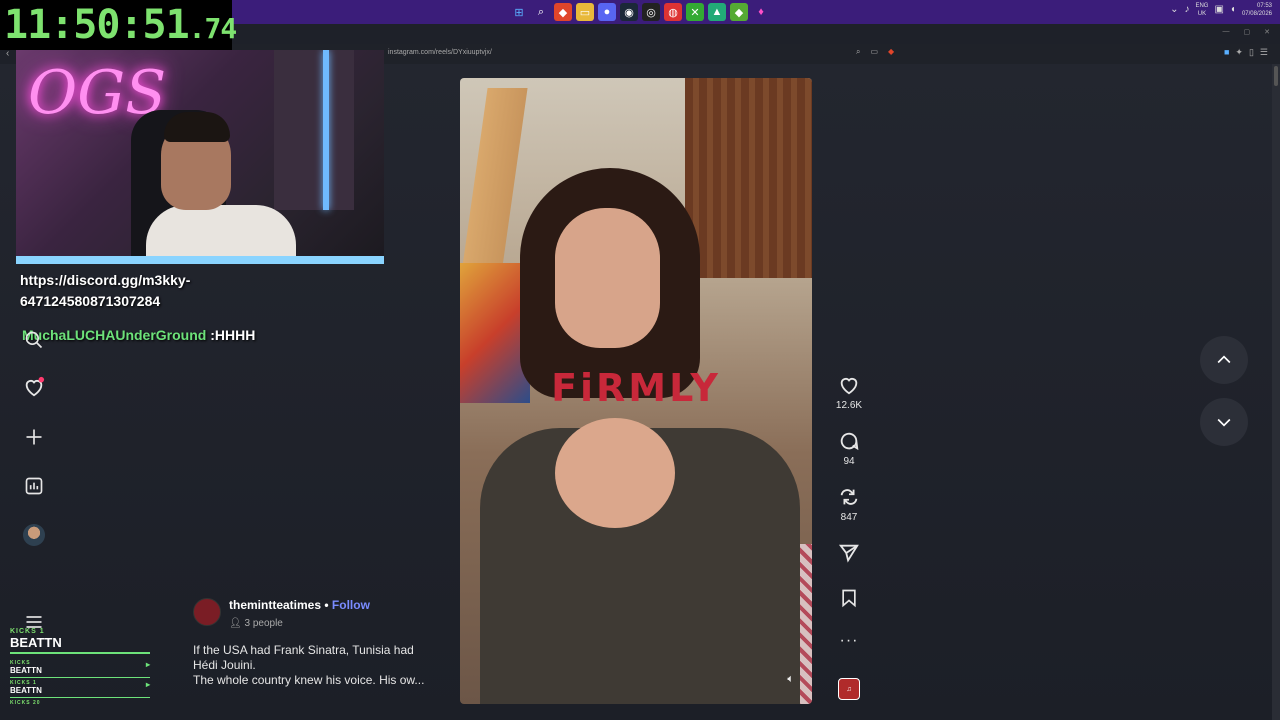 Image resolution: width=1280 pixels, height=720 pixels. Describe the element at coordinates (849, 517) in the screenshot. I see `repost-count: 847` at that location.